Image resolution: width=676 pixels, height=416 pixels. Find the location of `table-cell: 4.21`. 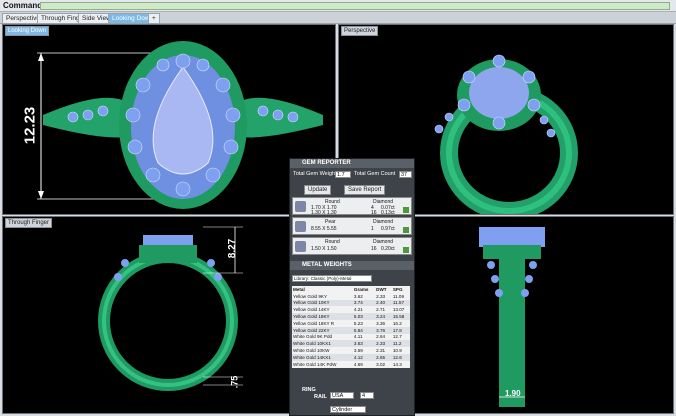

table-cell: 4.21 is located at coordinates (358, 310).